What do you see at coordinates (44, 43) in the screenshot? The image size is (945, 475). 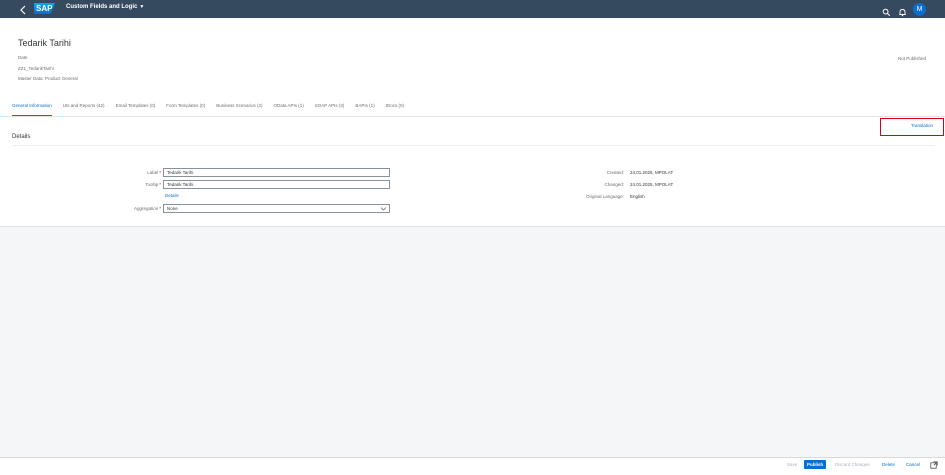 I see `page-title: Tedarik Tarihi` at bounding box center [44, 43].